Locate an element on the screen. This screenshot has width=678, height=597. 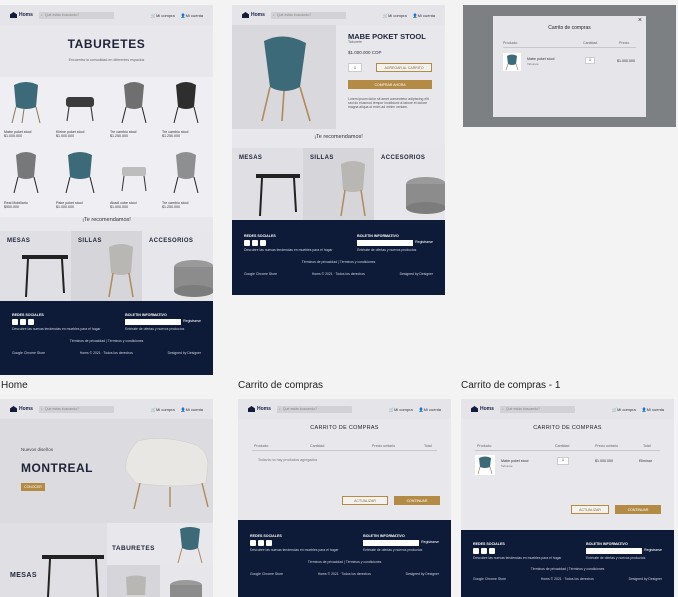
chair-image is located at coordinates (136, 585).